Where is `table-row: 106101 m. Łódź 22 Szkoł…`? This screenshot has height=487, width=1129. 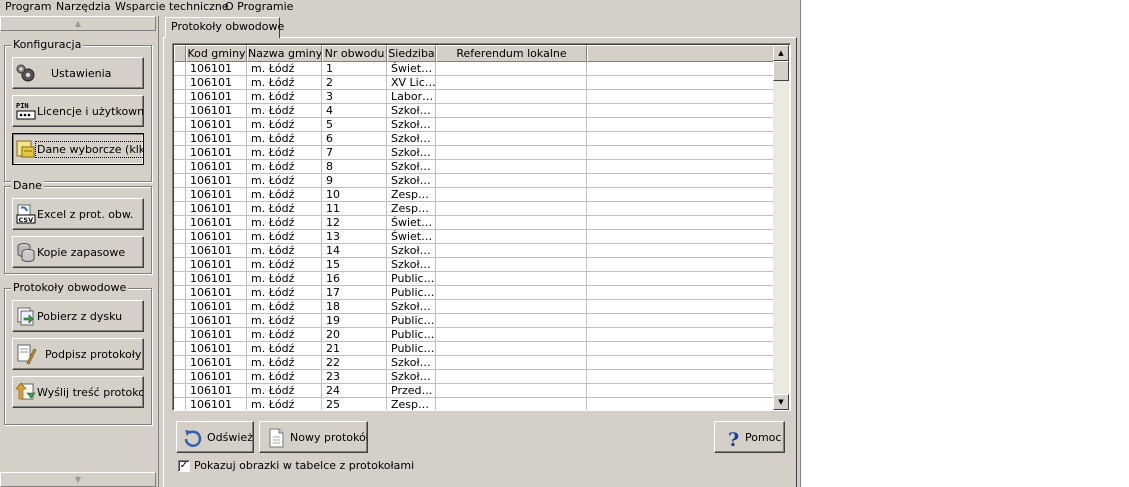 table-row: 106101 m. Łódź 22 Szkoł… is located at coordinates (474, 363).